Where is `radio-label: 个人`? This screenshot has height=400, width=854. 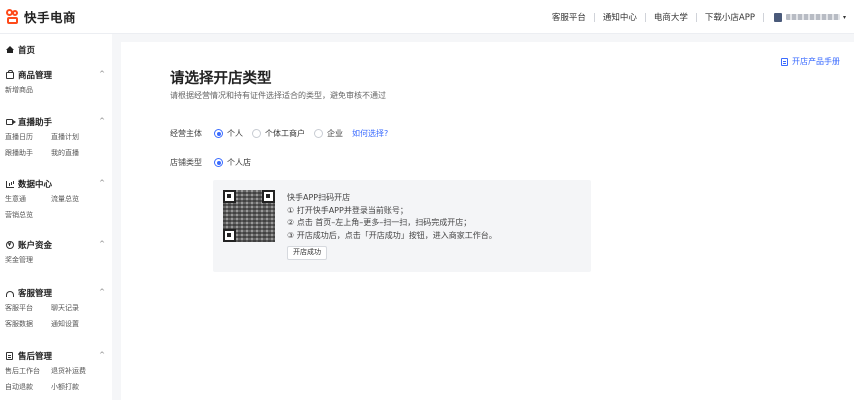 radio-label: 个人 is located at coordinates (235, 133).